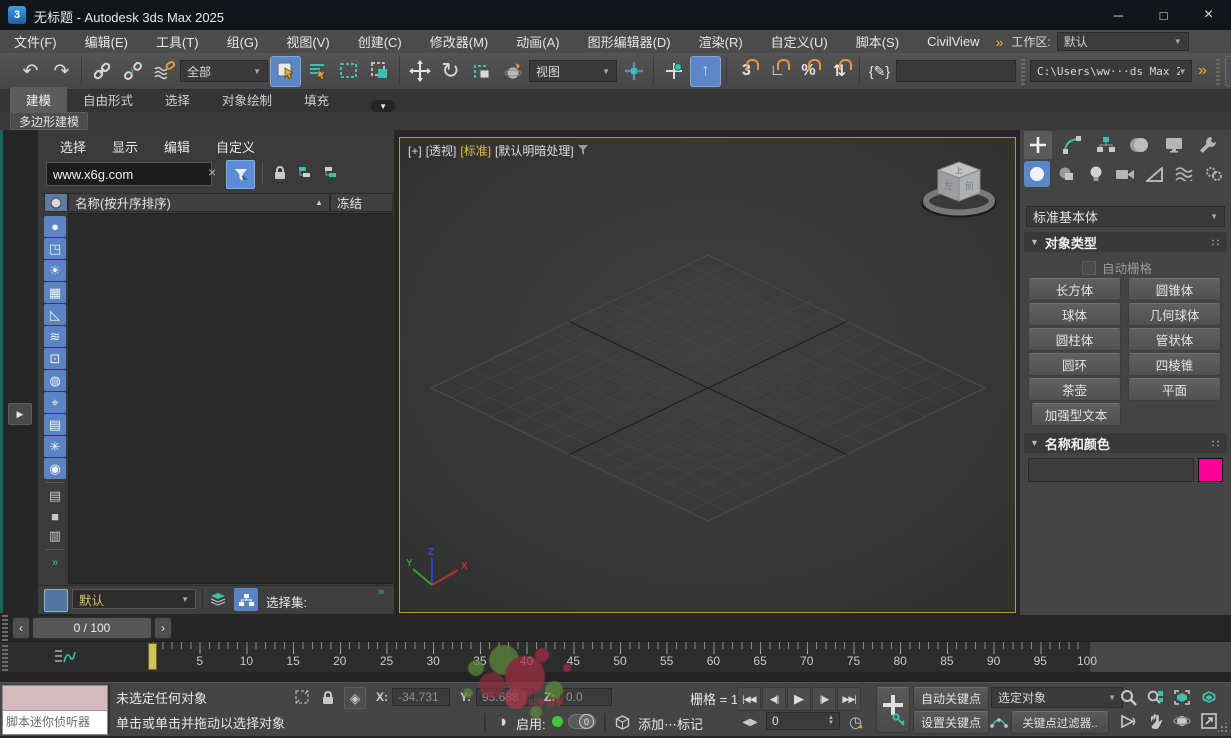  What do you see at coordinates (1182, 697) in the screenshot?
I see `zoom-extents-icon` at bounding box center [1182, 697].